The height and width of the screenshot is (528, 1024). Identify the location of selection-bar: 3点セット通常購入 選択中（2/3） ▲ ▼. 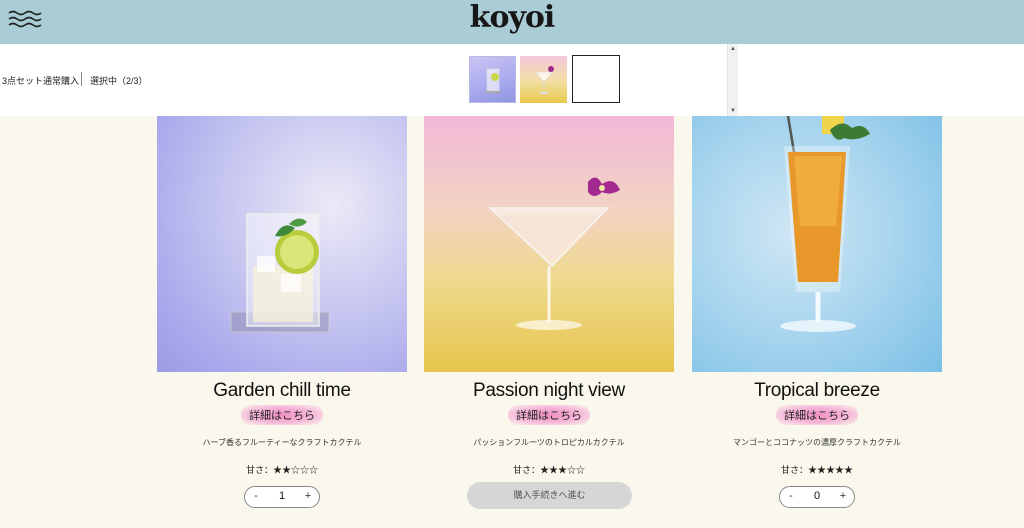
(512, 80).